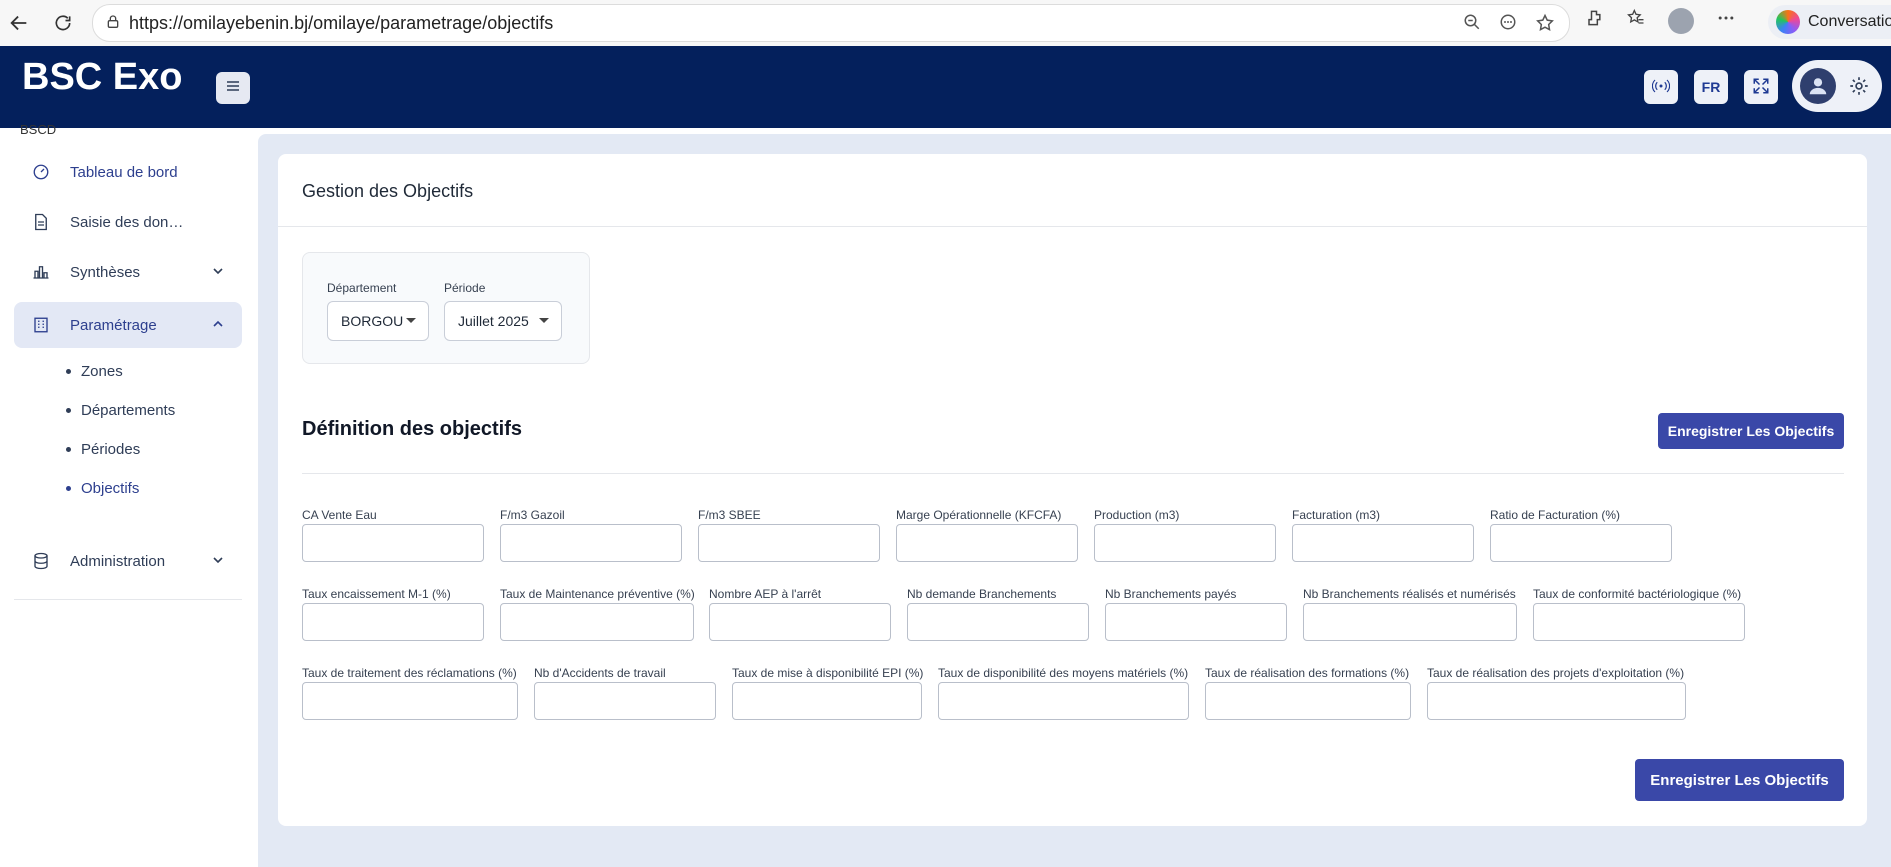 The height and width of the screenshot is (867, 1891). I want to click on filters-panel: Département BORGOU Période Juillet 2025, so click(446, 308).